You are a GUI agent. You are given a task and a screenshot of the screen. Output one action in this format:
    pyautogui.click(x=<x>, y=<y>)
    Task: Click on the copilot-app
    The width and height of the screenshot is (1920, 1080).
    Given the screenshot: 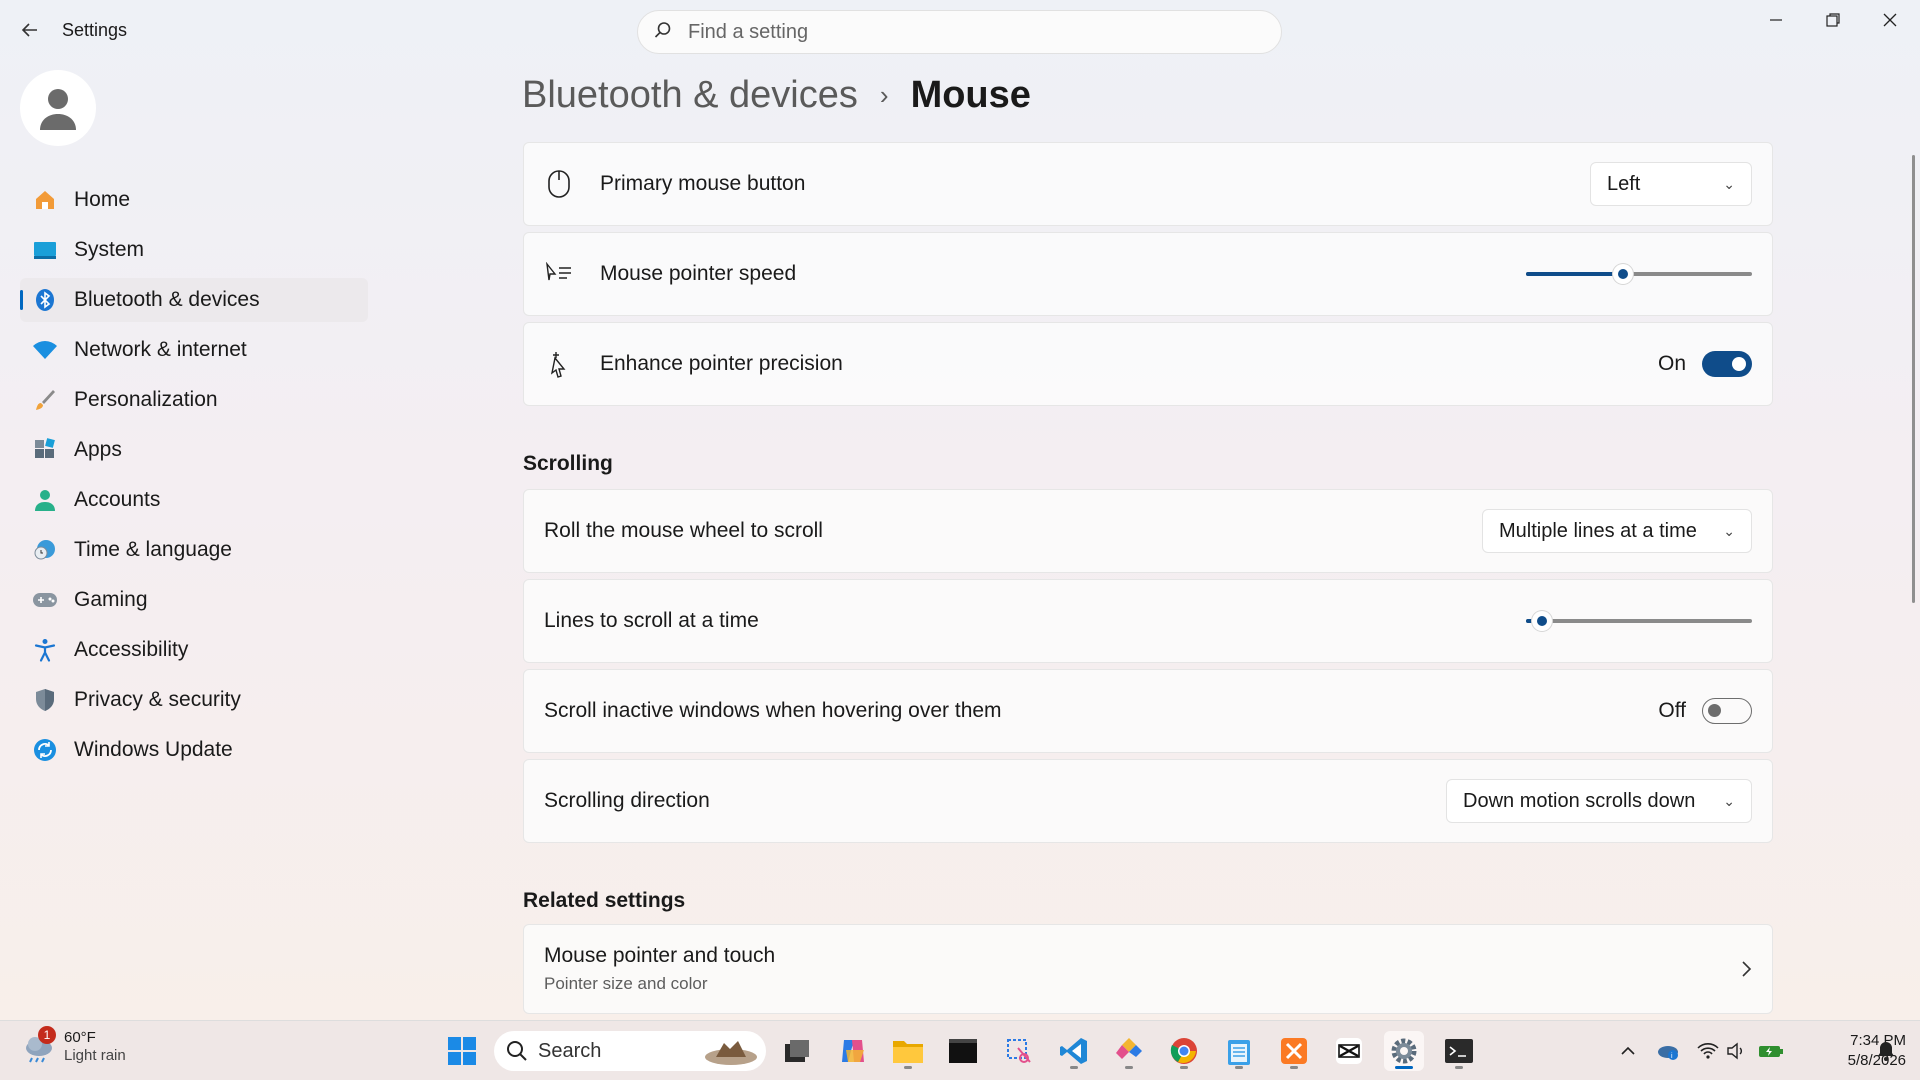 What is the action you would take?
    pyautogui.click(x=853, y=1051)
    